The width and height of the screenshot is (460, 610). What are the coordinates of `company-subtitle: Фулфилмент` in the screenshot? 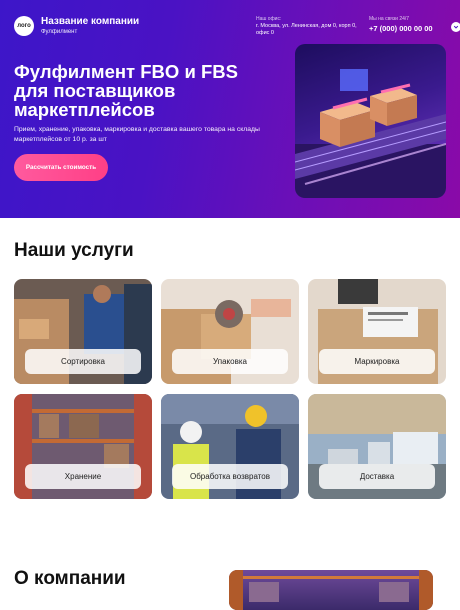 It's located at (59, 32).